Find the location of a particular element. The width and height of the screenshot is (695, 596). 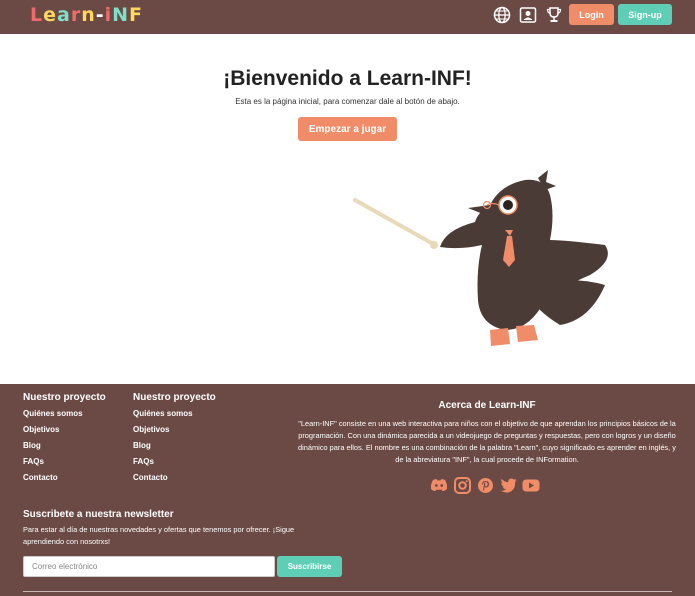

logo-letter: i is located at coordinates (108, 15).